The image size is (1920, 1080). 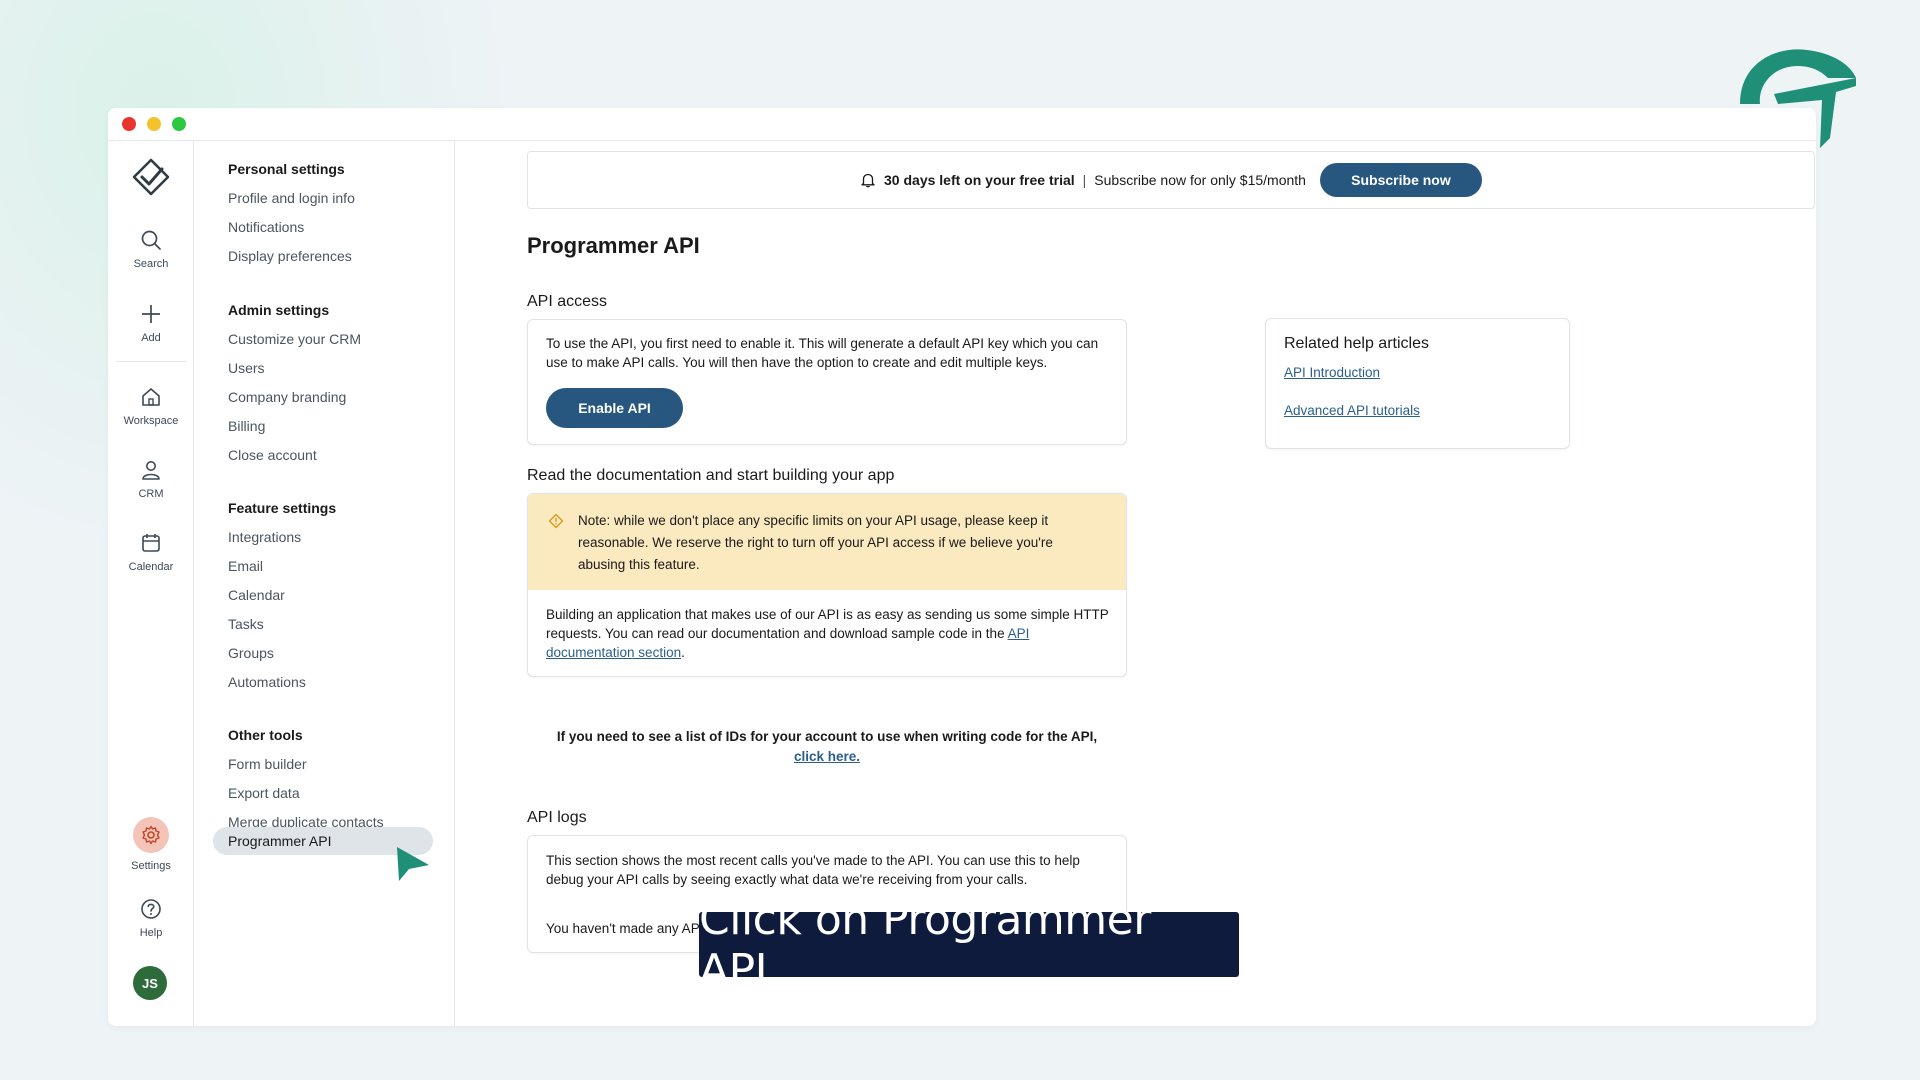 I want to click on help-link-advanced-tutorials: Advanced API tutorials, so click(x=1352, y=410).